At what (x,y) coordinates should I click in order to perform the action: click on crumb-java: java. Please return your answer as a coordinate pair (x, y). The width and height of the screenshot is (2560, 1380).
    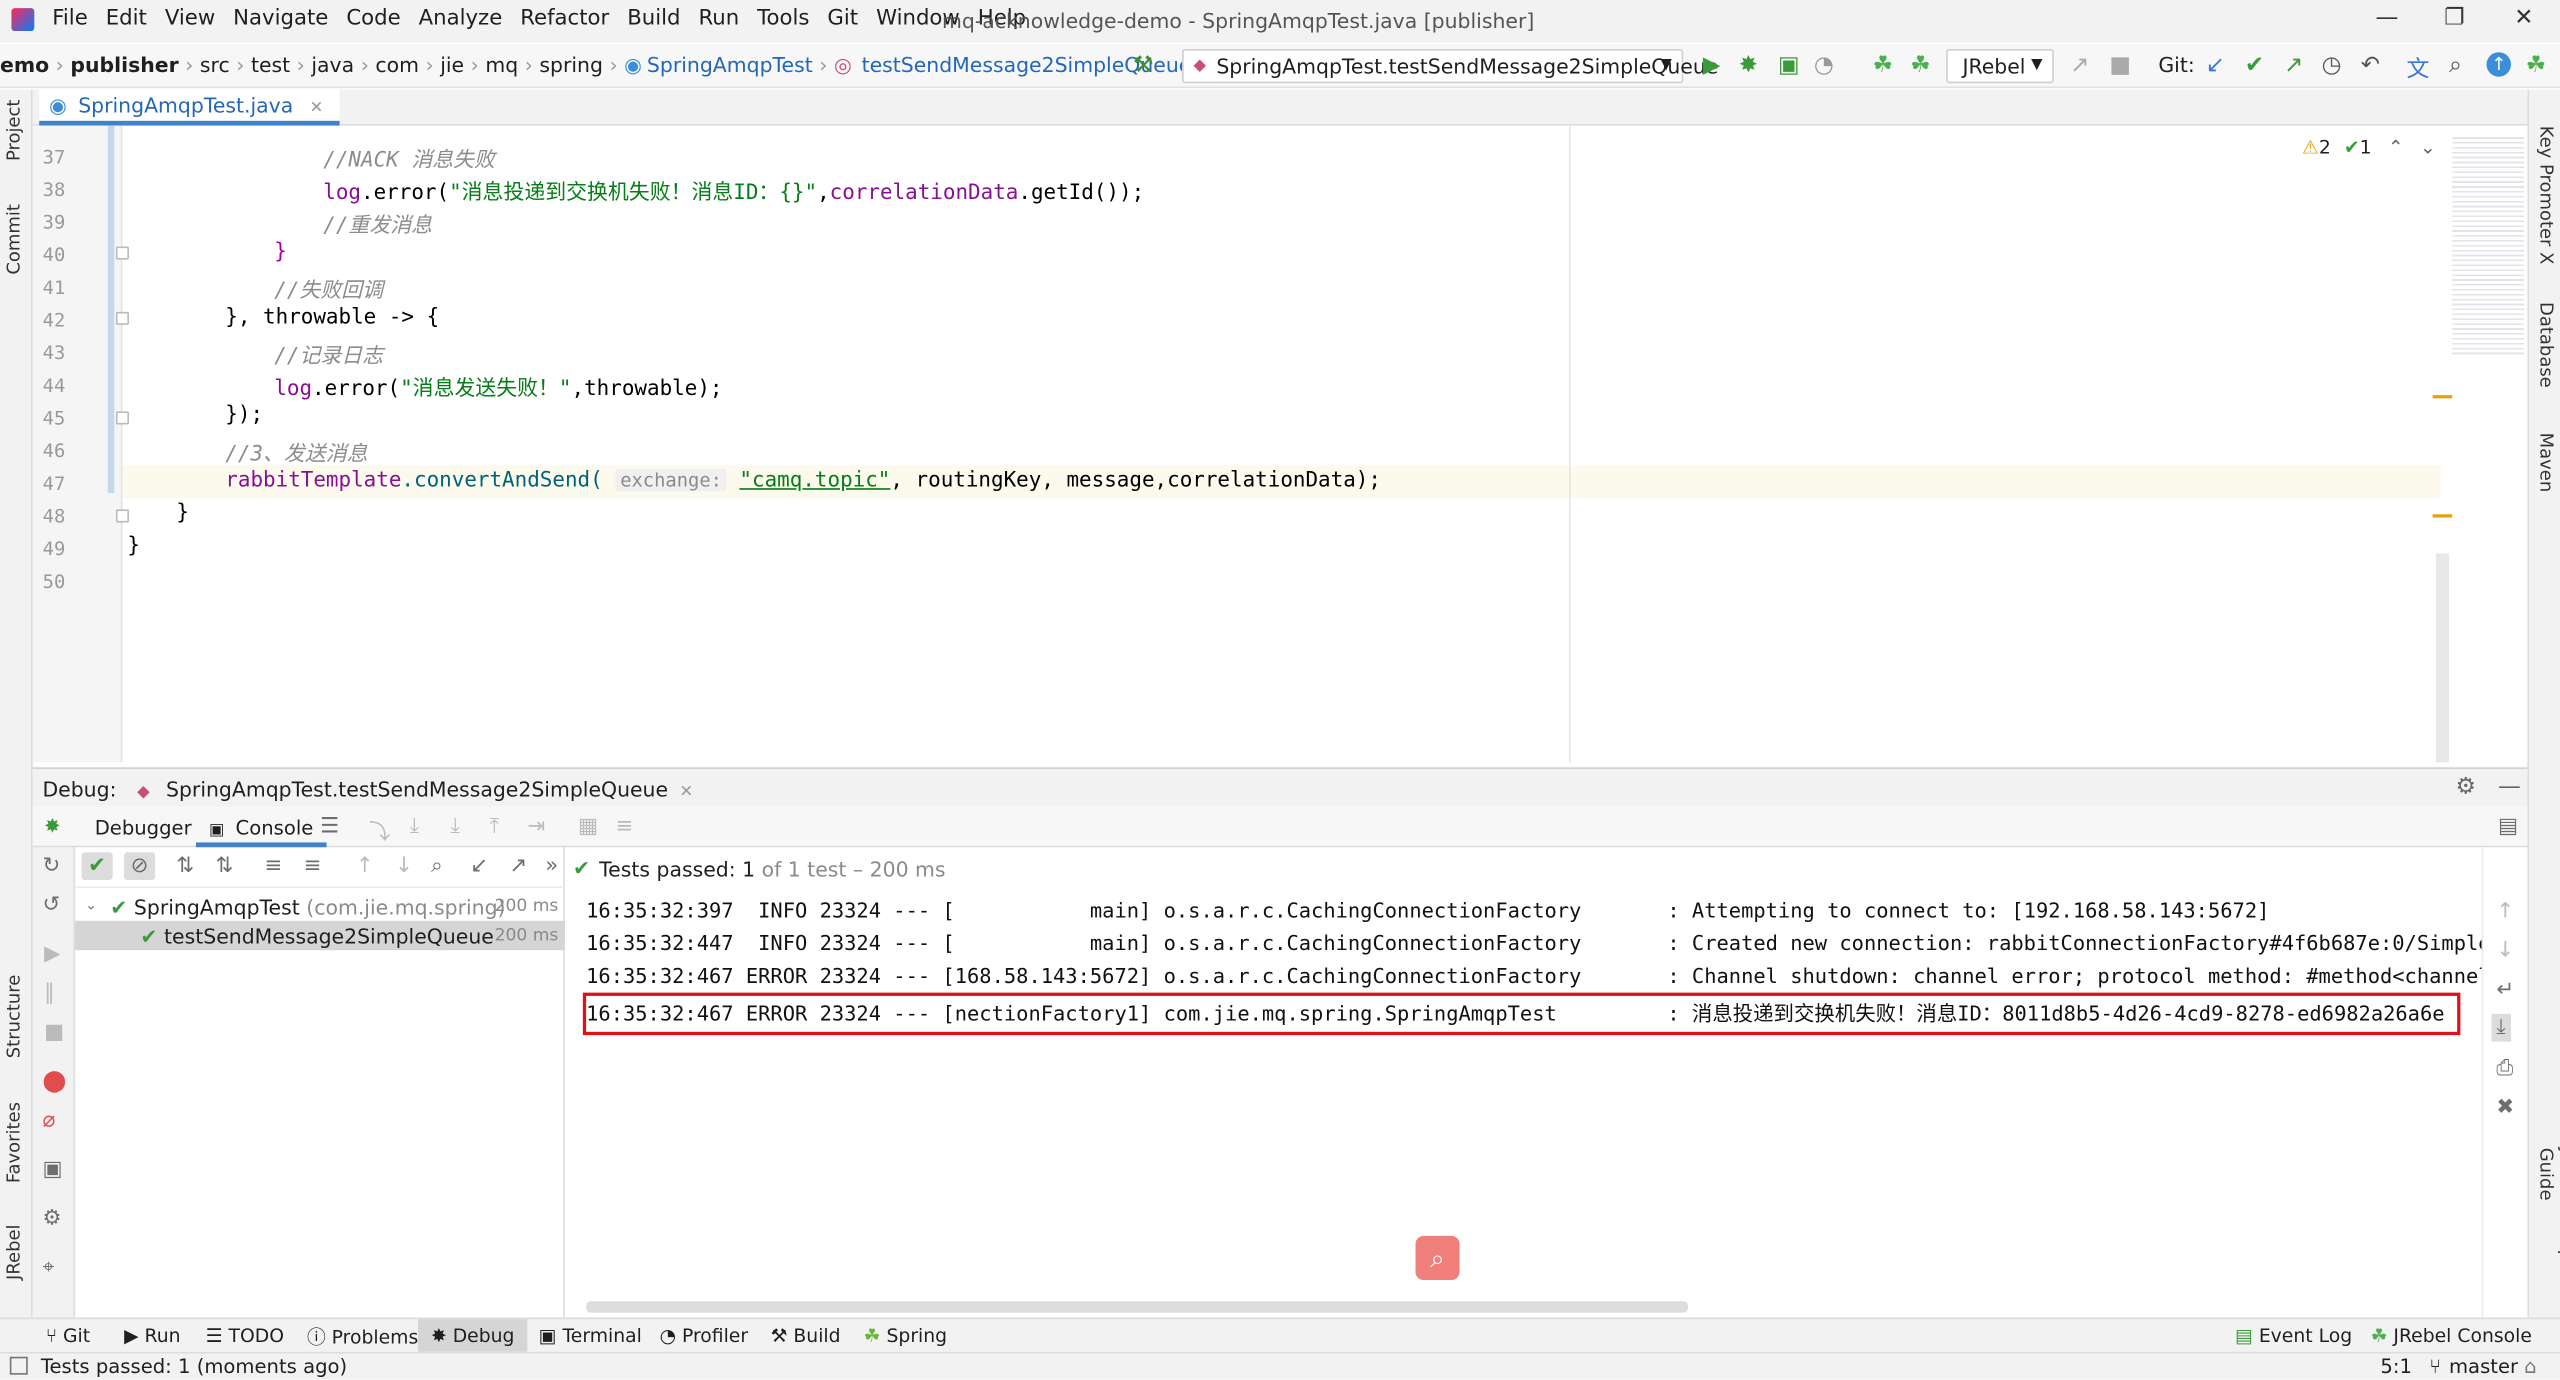
    Looking at the image, I should click on (332, 64).